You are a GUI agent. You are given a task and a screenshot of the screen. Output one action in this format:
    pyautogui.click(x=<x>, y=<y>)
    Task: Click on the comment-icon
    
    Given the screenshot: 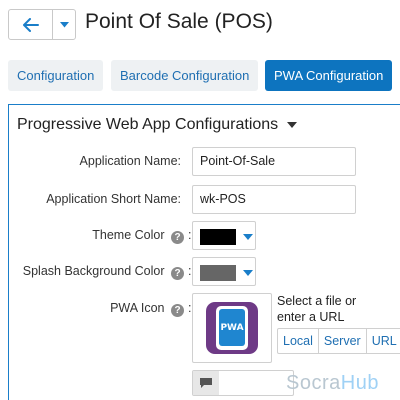 What is the action you would take?
    pyautogui.click(x=206, y=383)
    